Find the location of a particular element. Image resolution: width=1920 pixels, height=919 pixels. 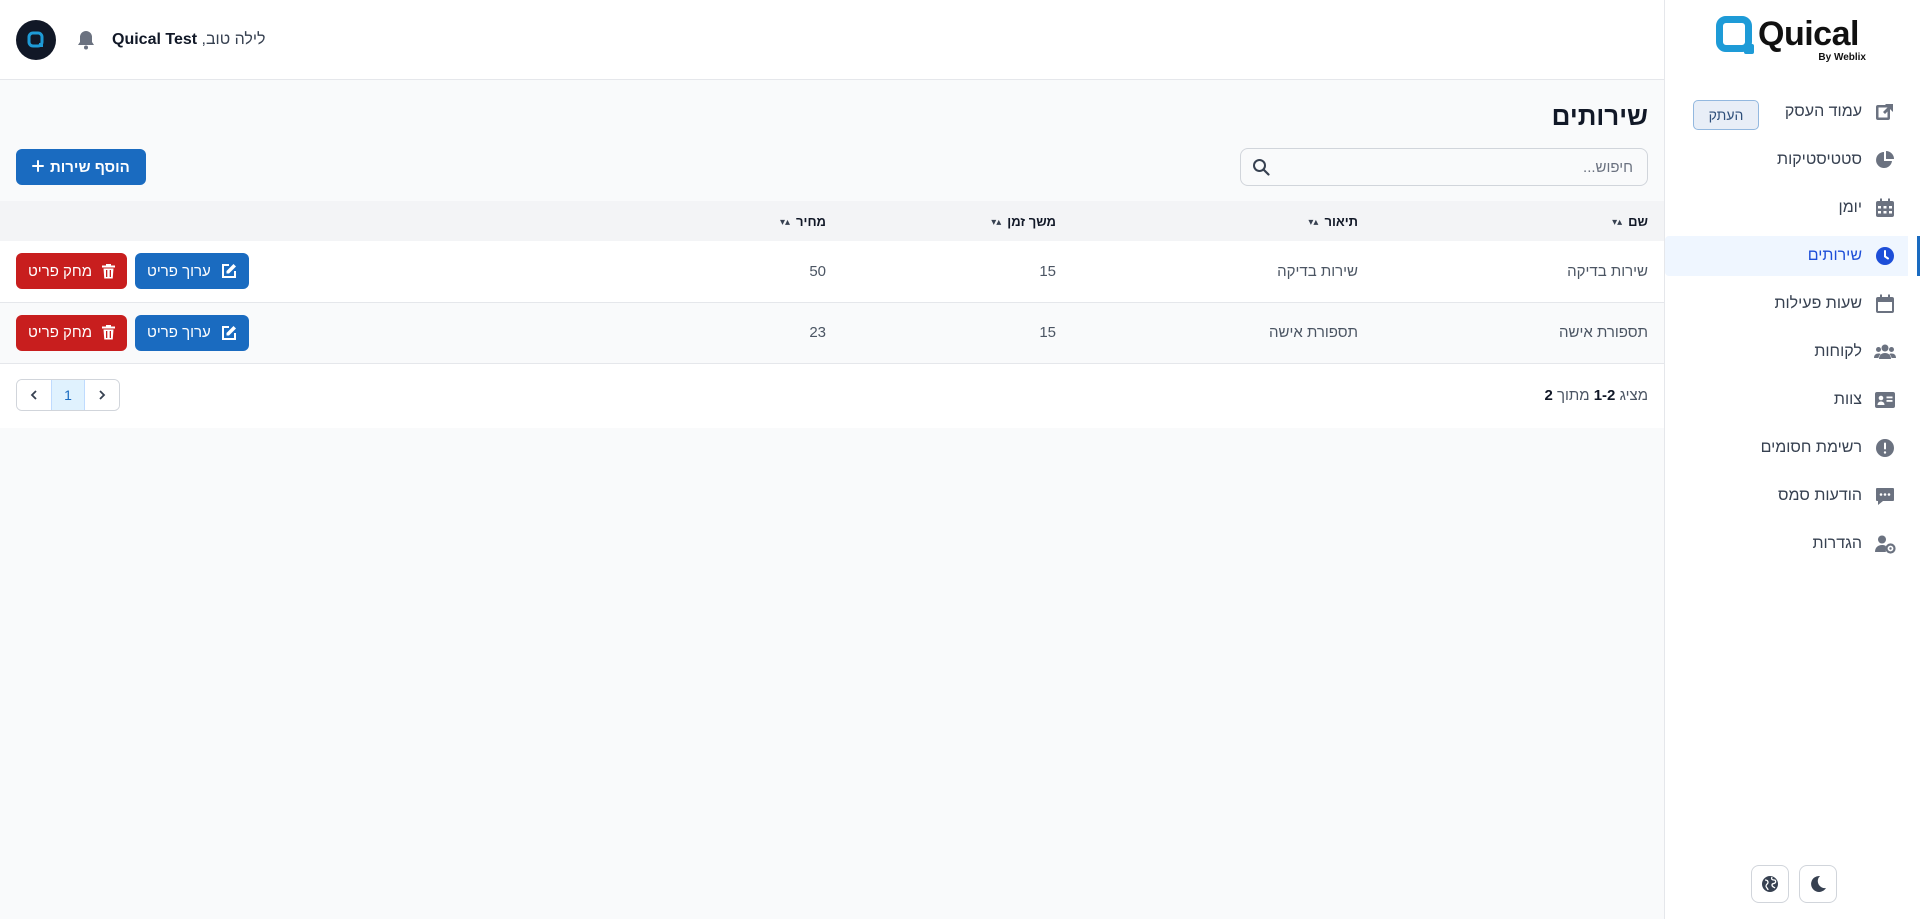

quical-logo: Quical By Weblix is located at coordinates (1791, 41).